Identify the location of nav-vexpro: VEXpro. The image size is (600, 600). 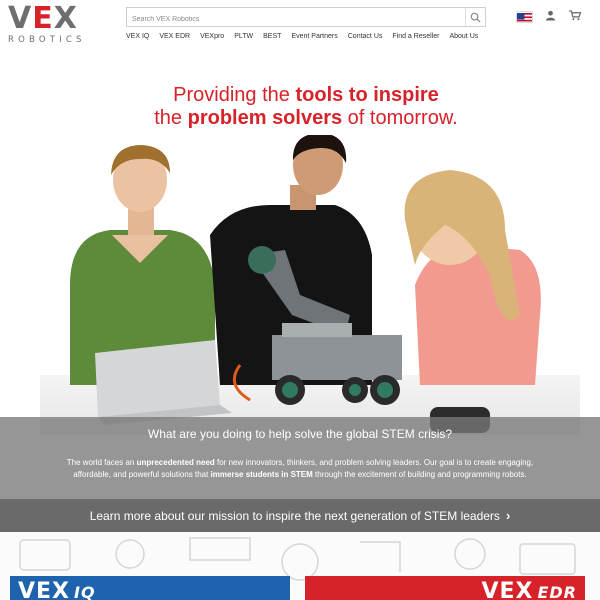
(212, 36).